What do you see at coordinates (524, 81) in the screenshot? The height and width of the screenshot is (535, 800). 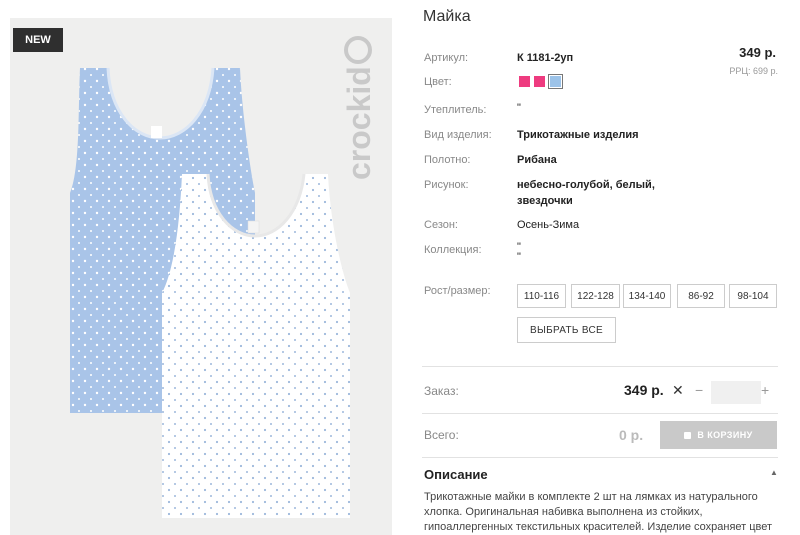 I see `color-swatch-pink` at bounding box center [524, 81].